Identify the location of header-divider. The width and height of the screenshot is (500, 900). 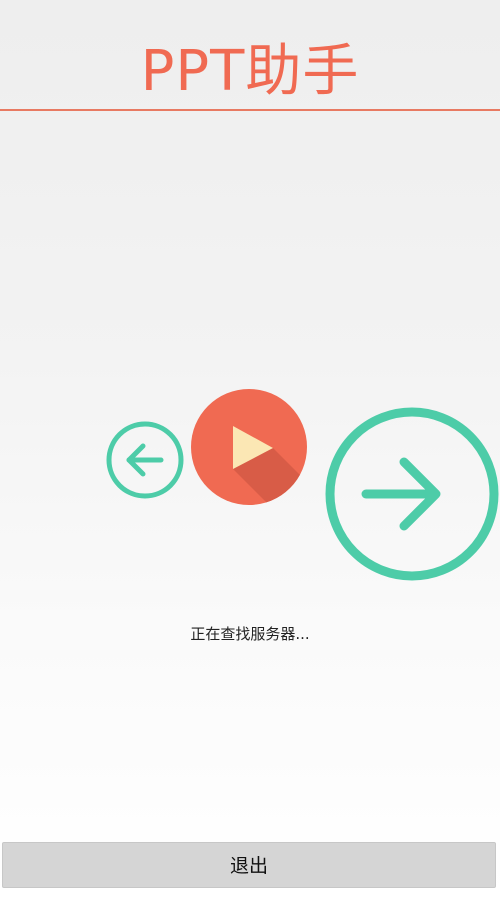
(250, 110).